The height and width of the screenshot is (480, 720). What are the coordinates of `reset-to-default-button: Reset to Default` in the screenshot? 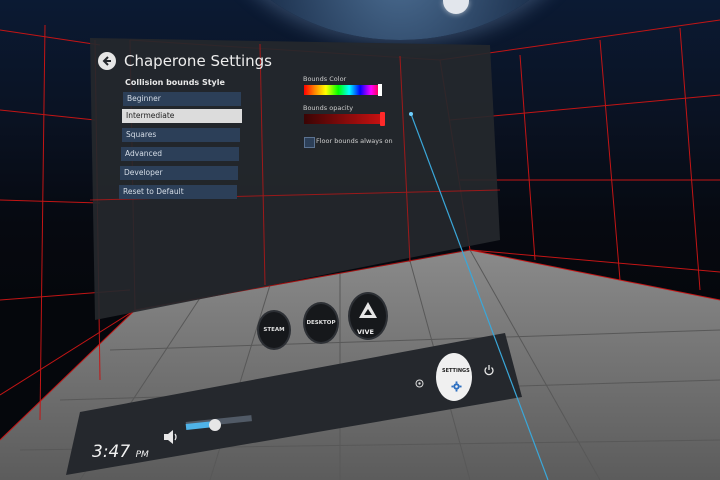 It's located at (178, 192).